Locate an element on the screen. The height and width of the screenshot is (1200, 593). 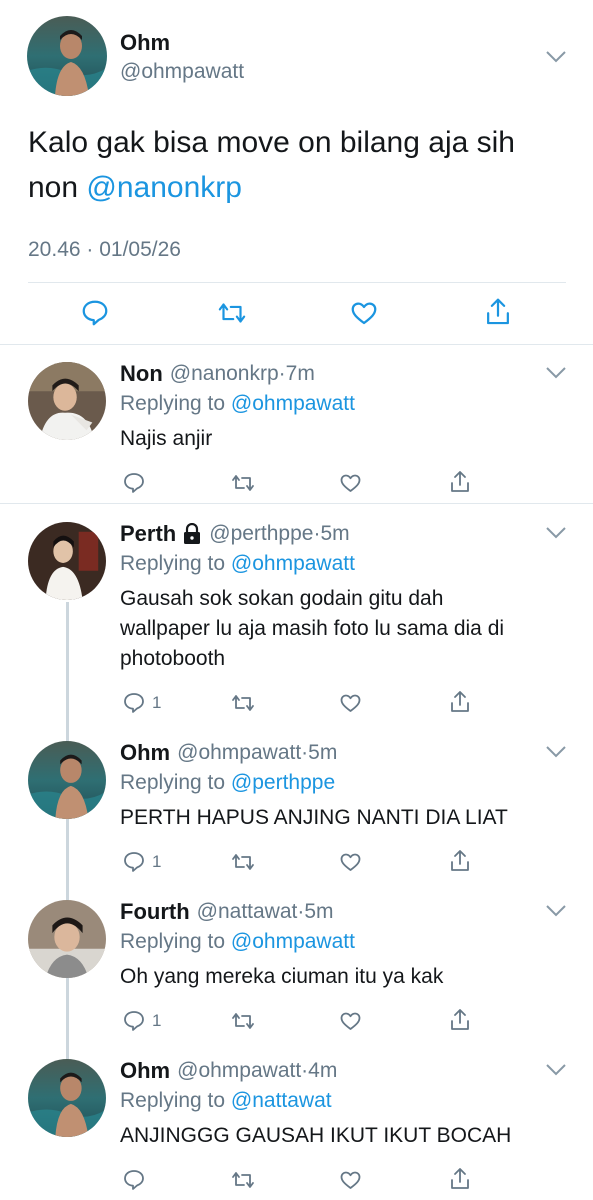
author-name: Perth is located at coordinates (148, 534).